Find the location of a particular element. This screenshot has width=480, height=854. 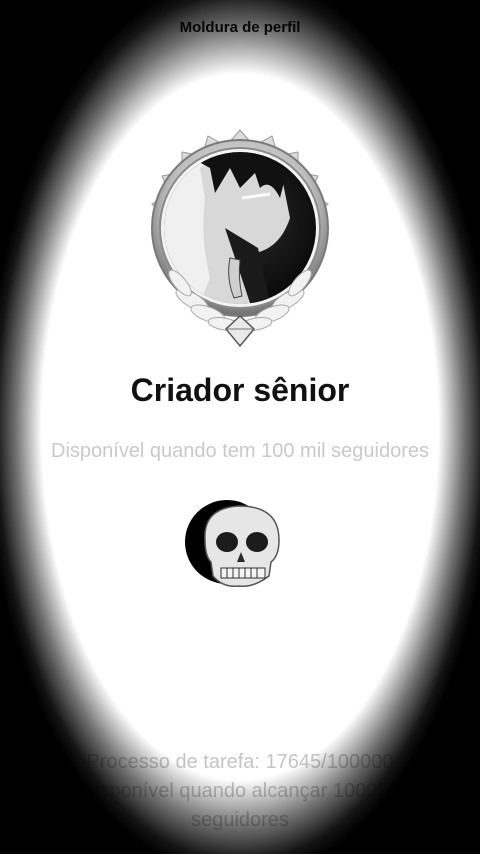

page-title: Moldura de perfil is located at coordinates (240, 27).